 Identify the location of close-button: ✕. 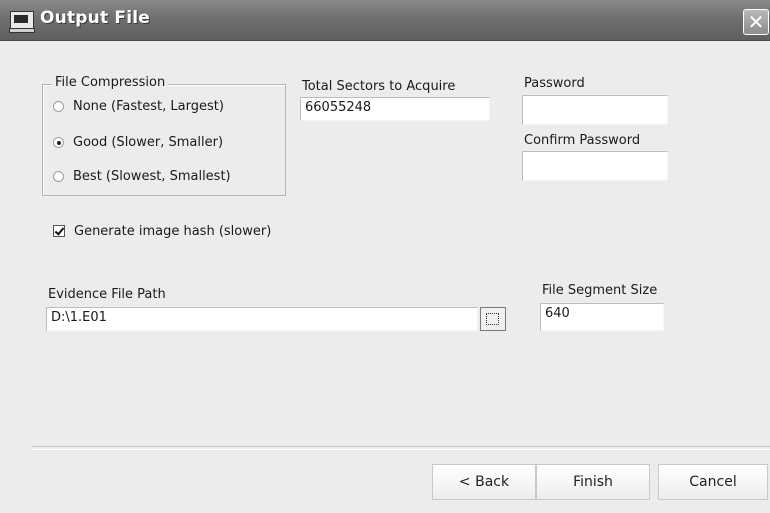
(756, 22).